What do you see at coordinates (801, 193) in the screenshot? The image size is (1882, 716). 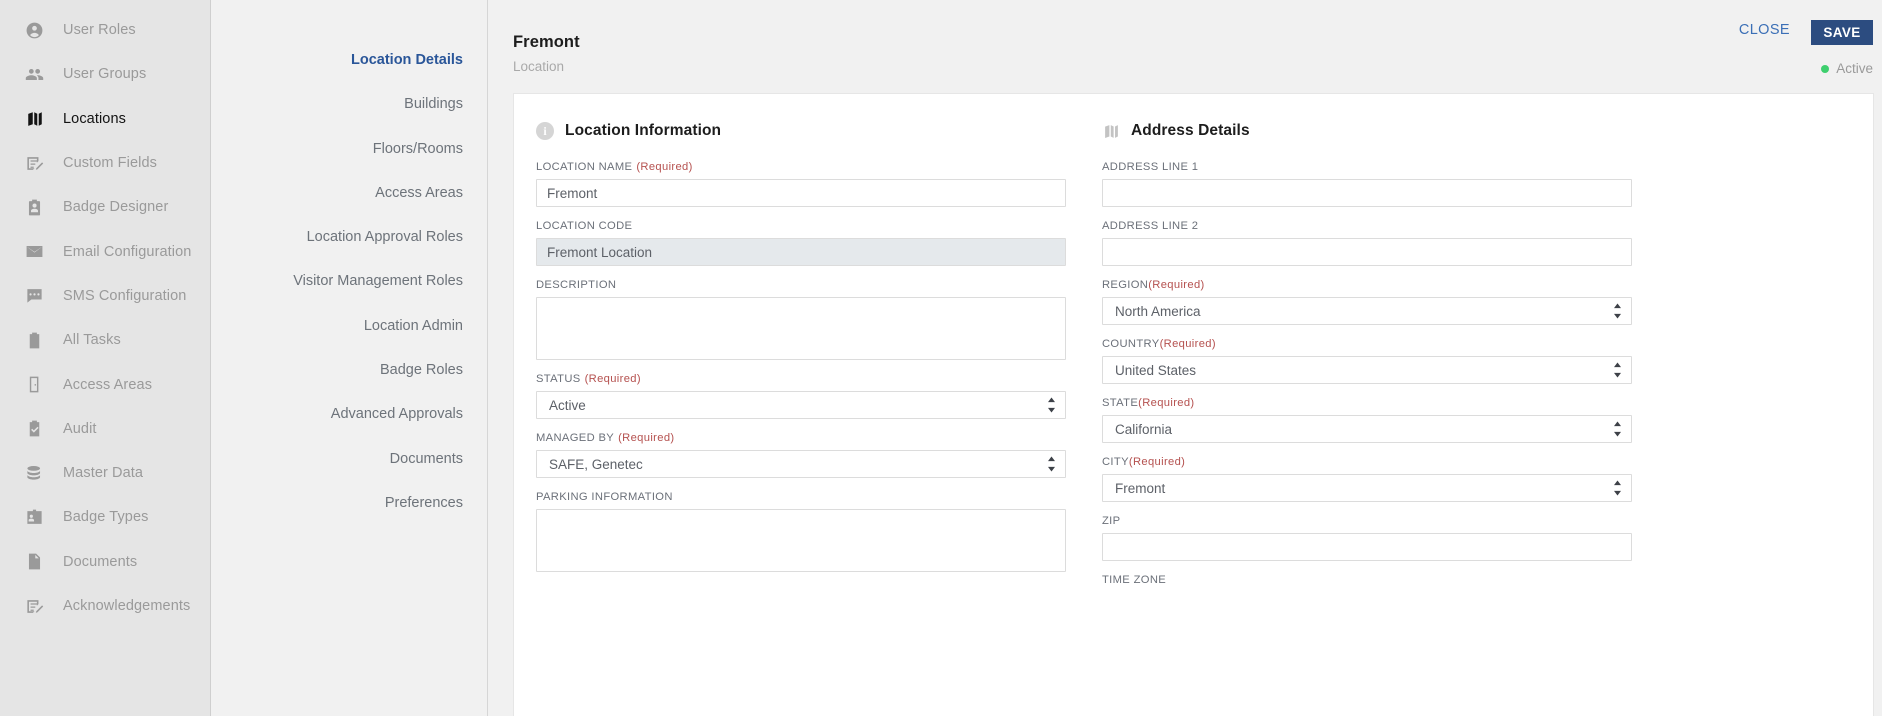 I see `location-name-input` at bounding box center [801, 193].